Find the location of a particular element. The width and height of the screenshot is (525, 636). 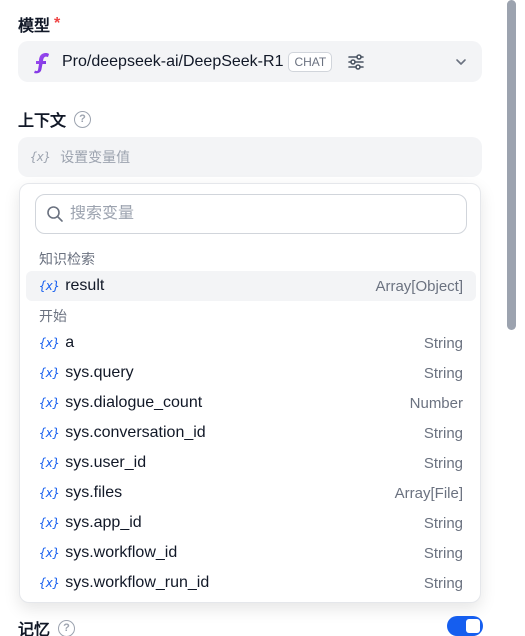

model-label: 模型 * is located at coordinates (39, 24).